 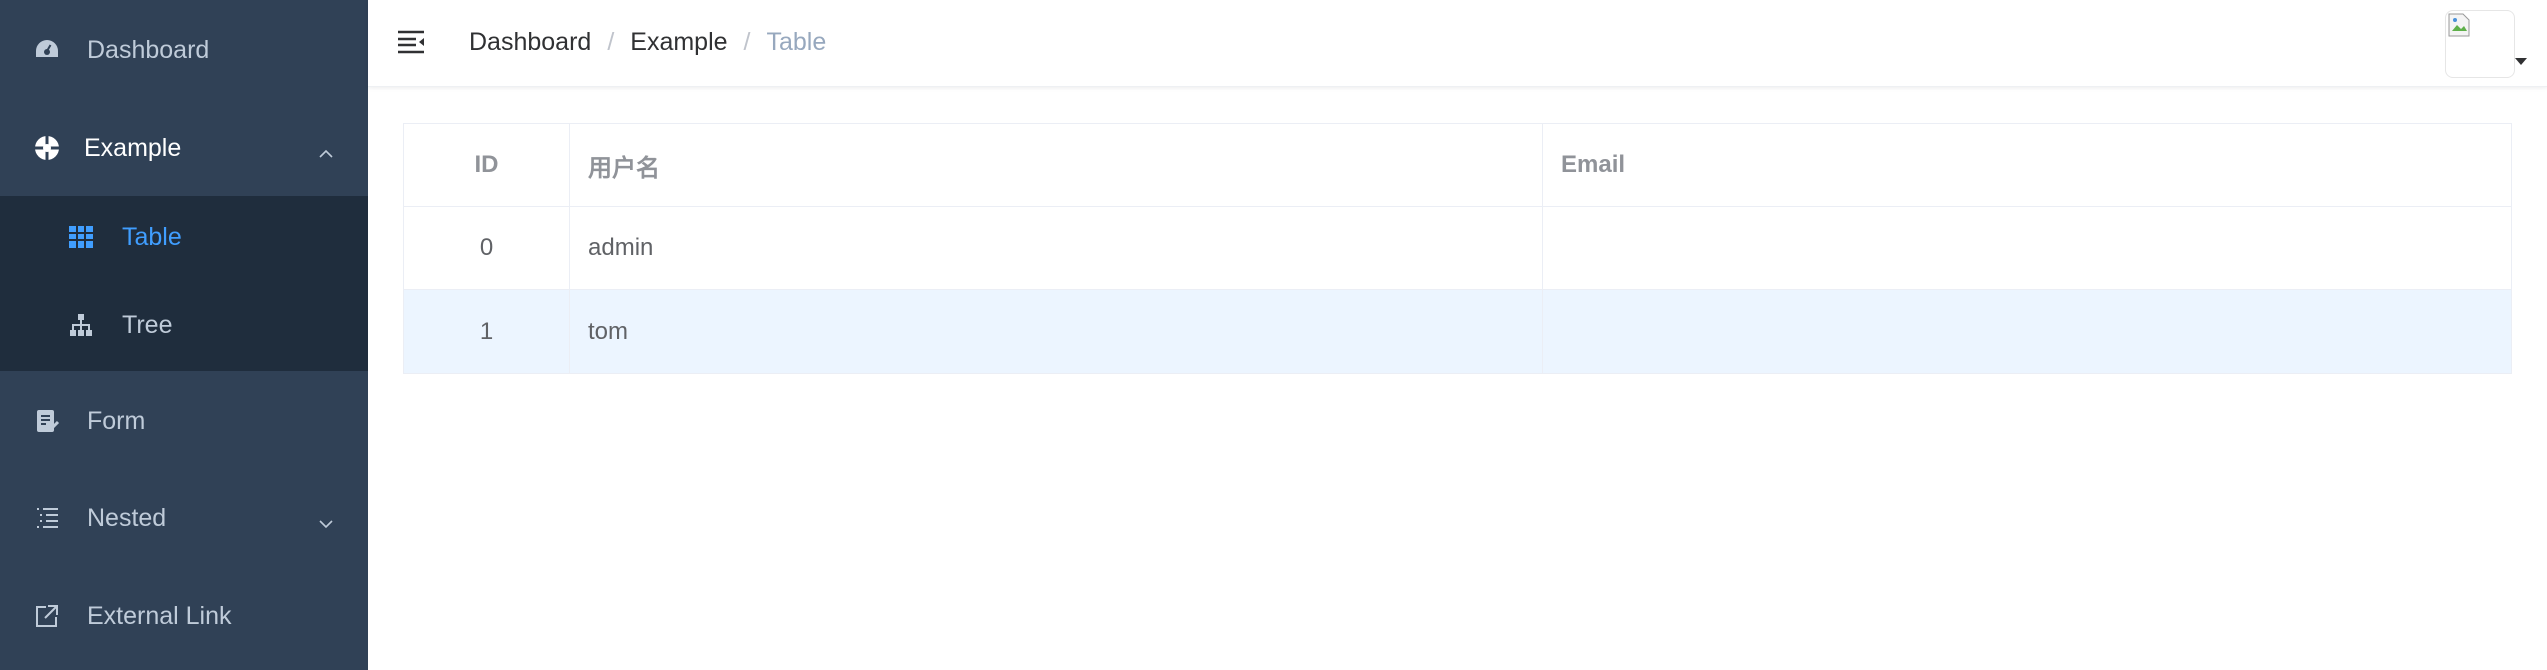 What do you see at coordinates (678, 42) in the screenshot?
I see `breadcrumb-item-example: Example` at bounding box center [678, 42].